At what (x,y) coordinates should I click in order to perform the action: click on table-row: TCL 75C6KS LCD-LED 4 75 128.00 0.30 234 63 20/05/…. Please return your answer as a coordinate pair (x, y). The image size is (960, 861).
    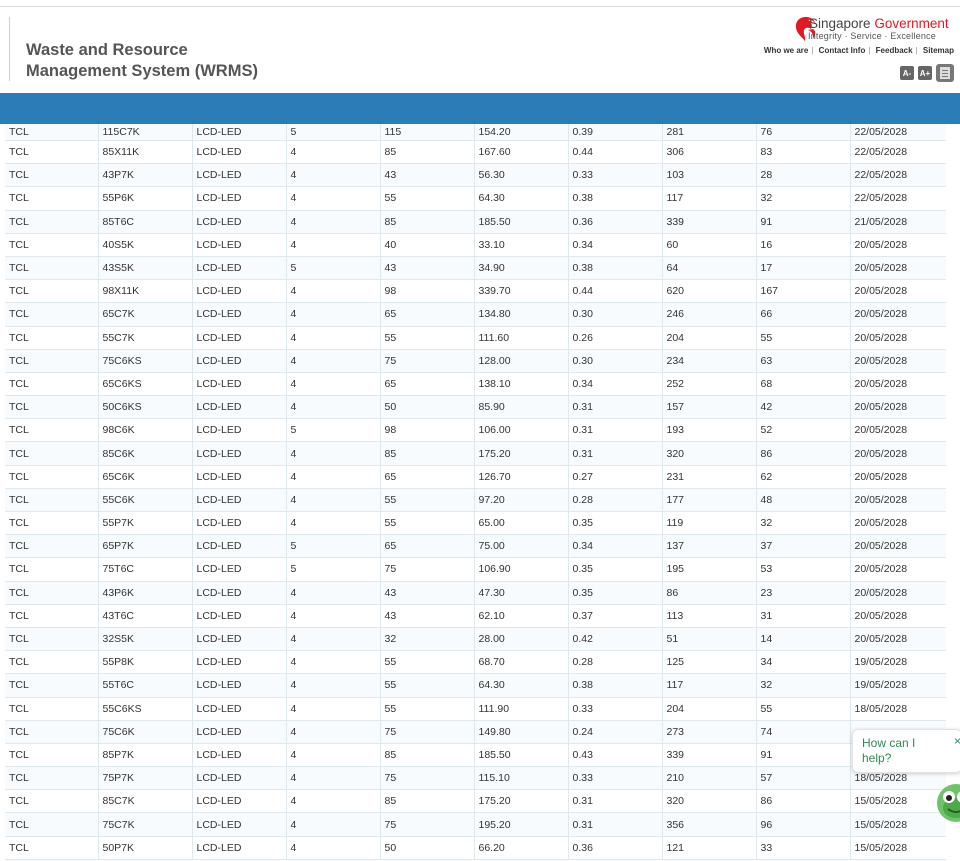
    Looking at the image, I should click on (475, 361).